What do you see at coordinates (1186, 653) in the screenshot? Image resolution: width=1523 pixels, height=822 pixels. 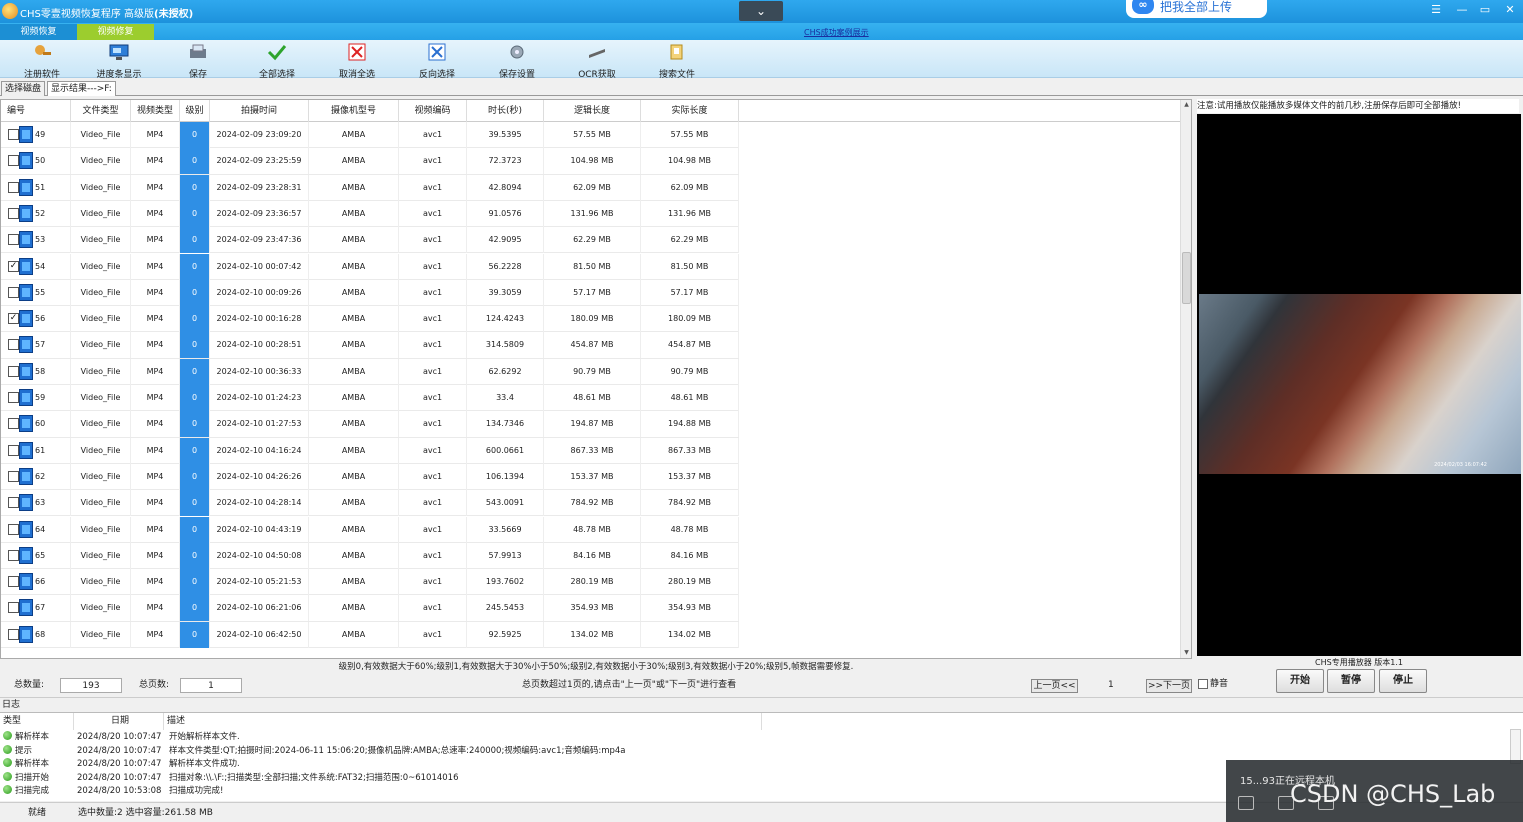 I see `scroll-down-icon: ▼` at bounding box center [1186, 653].